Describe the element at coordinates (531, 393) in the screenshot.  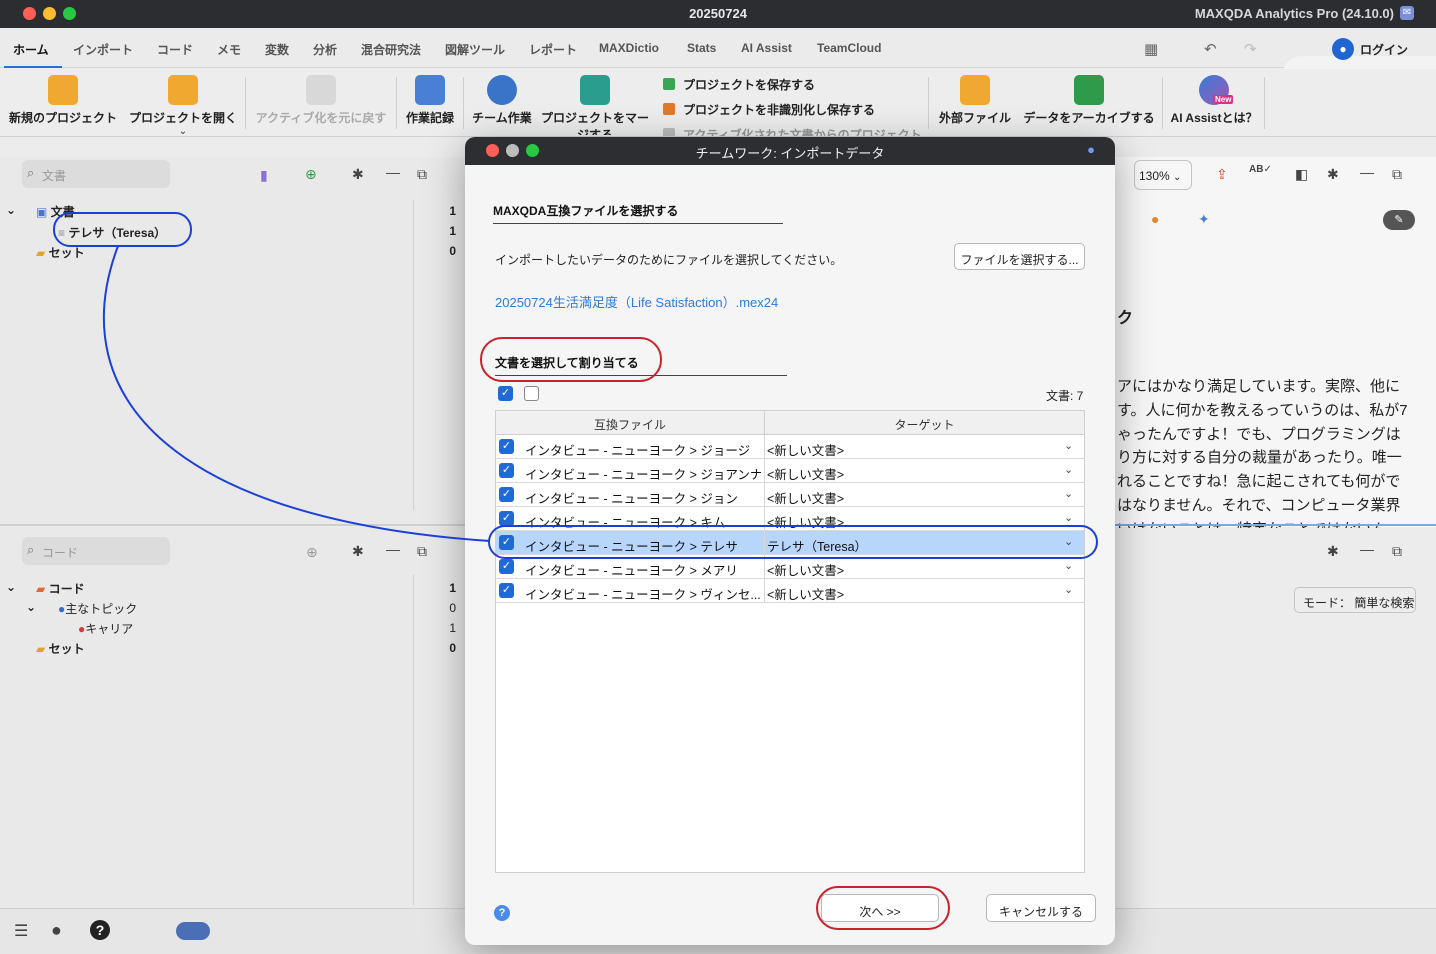
I see `deselect-all-checkbox` at that location.